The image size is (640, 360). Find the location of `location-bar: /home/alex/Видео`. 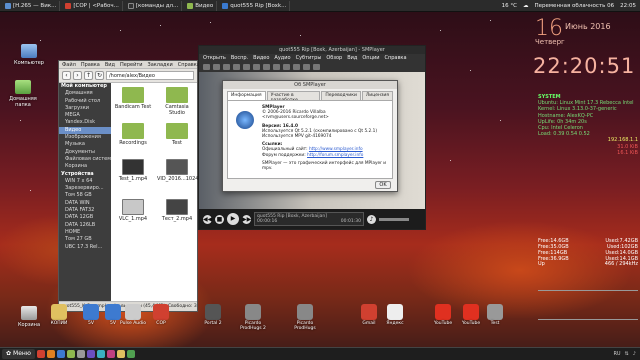

location-bar: /home/alex/Видео is located at coordinates (150, 75).